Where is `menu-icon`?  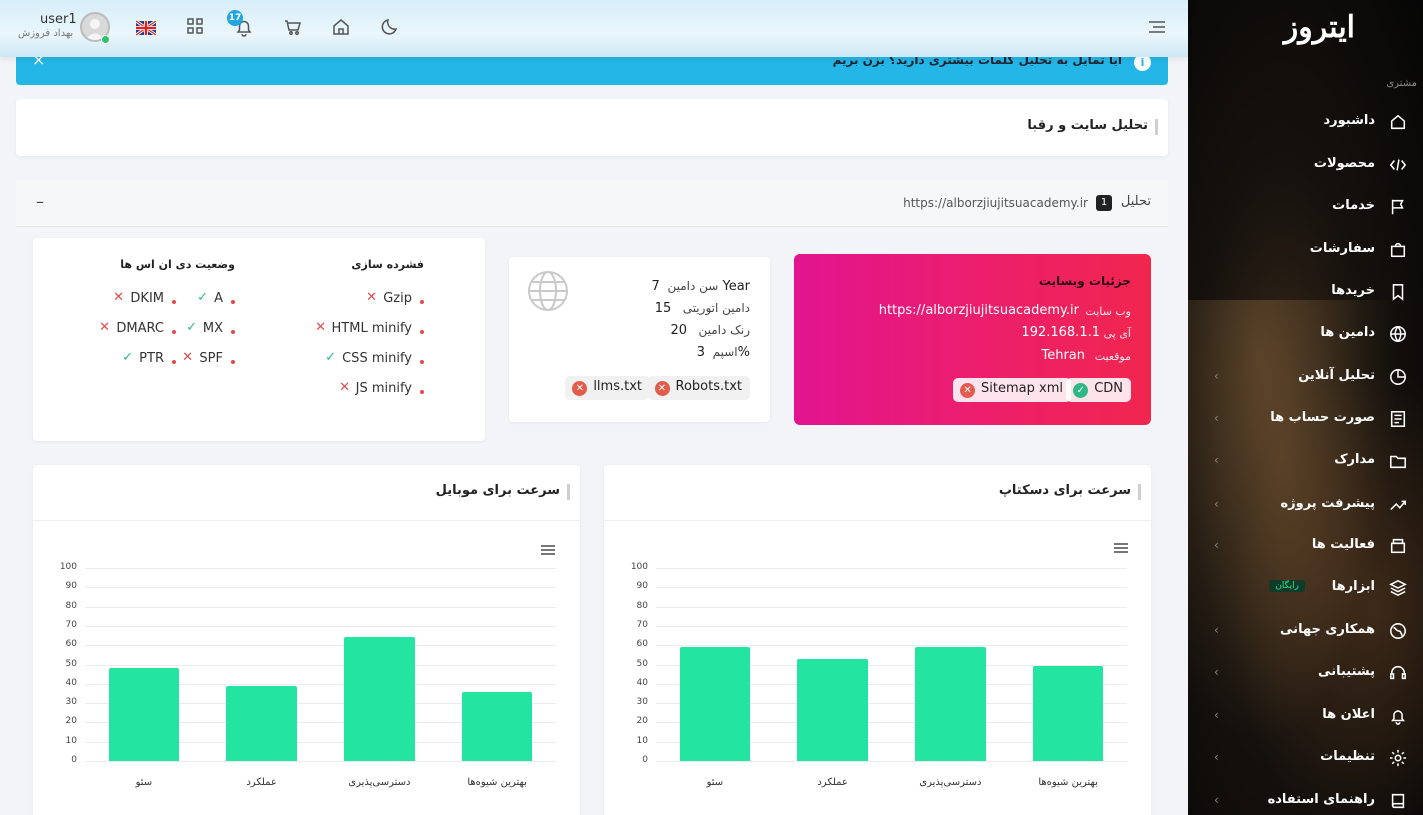
menu-icon is located at coordinates (1158, 28).